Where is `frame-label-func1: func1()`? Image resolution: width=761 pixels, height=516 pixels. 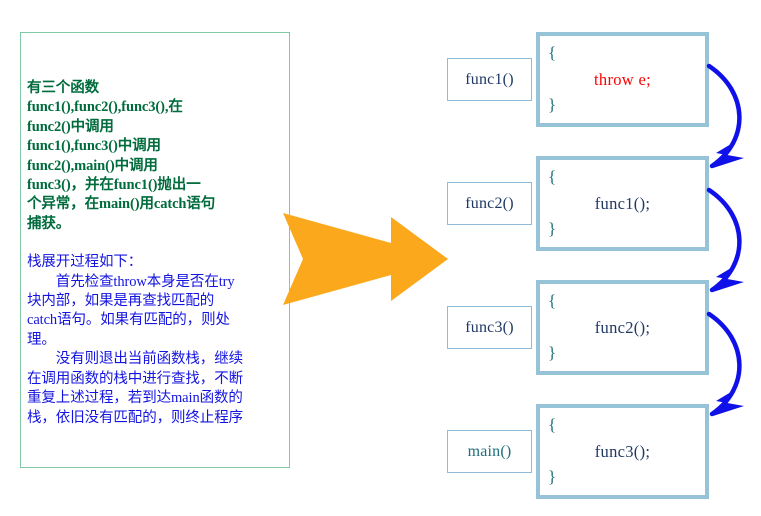 frame-label-func1: func1() is located at coordinates (489, 79).